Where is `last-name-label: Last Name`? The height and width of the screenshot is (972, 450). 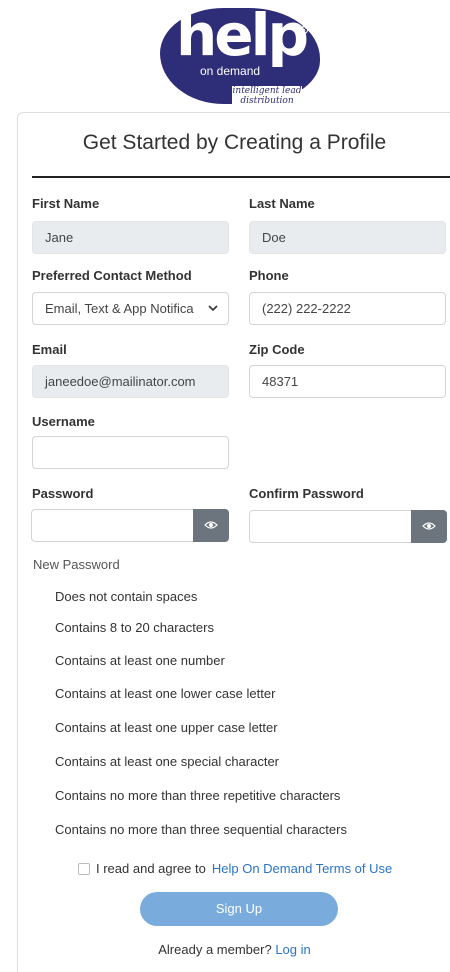
last-name-label: Last Name is located at coordinates (282, 203).